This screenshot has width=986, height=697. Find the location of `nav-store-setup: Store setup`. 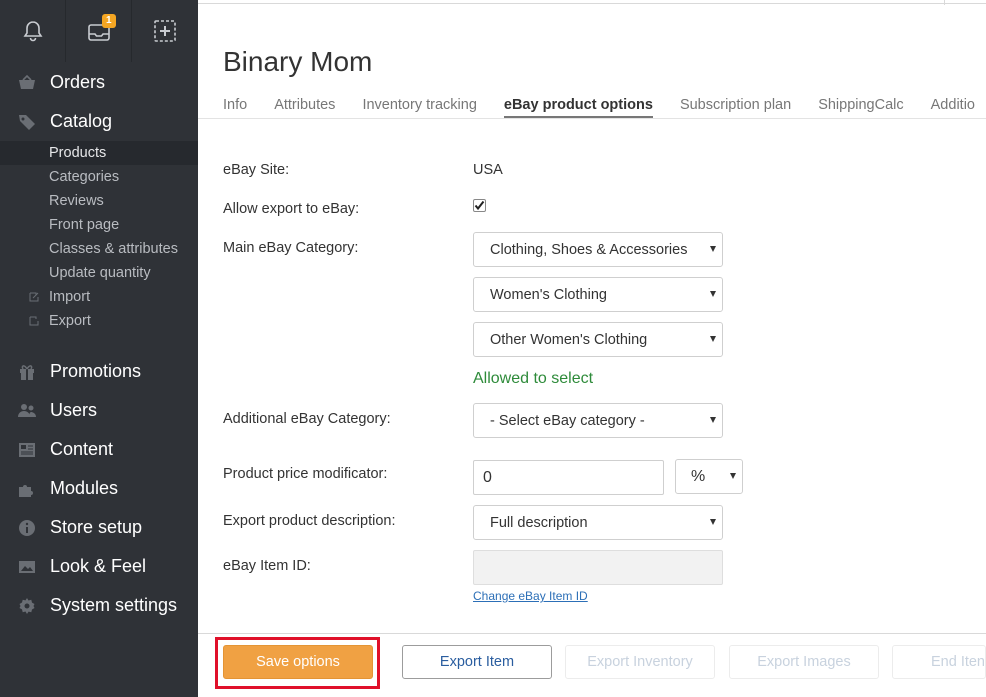

nav-store-setup: Store setup is located at coordinates (99, 527).